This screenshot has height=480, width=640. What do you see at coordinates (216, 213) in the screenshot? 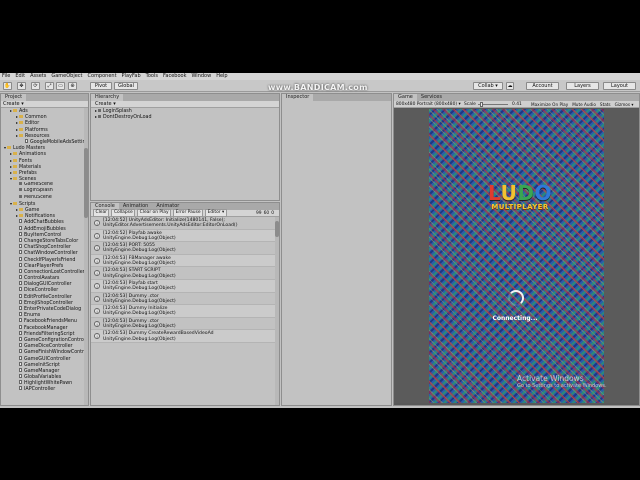
I see `console-editor-button: Editor ▾` at bounding box center [216, 213].